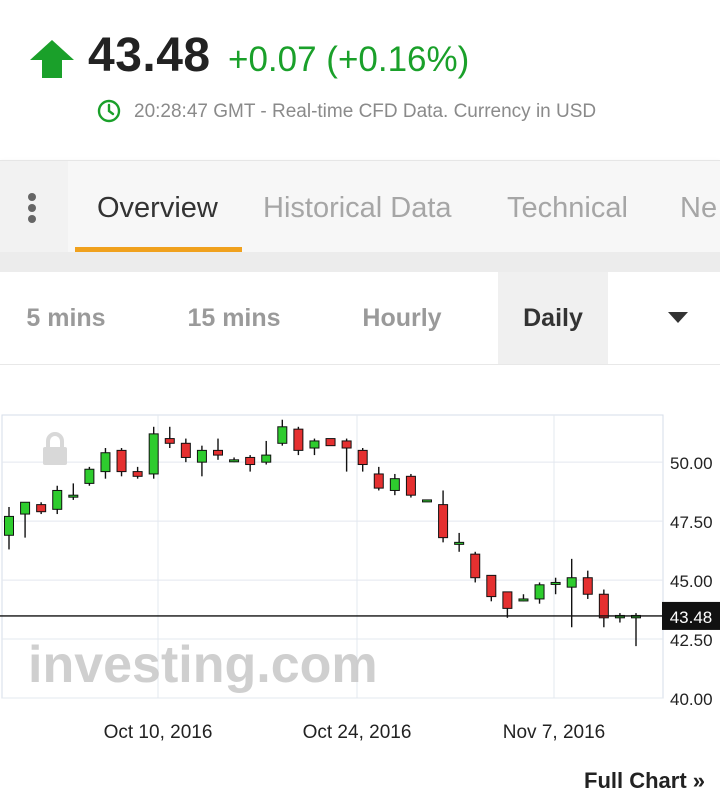  What do you see at coordinates (553, 318) in the screenshot?
I see `timeframe-daily: Daily` at bounding box center [553, 318].